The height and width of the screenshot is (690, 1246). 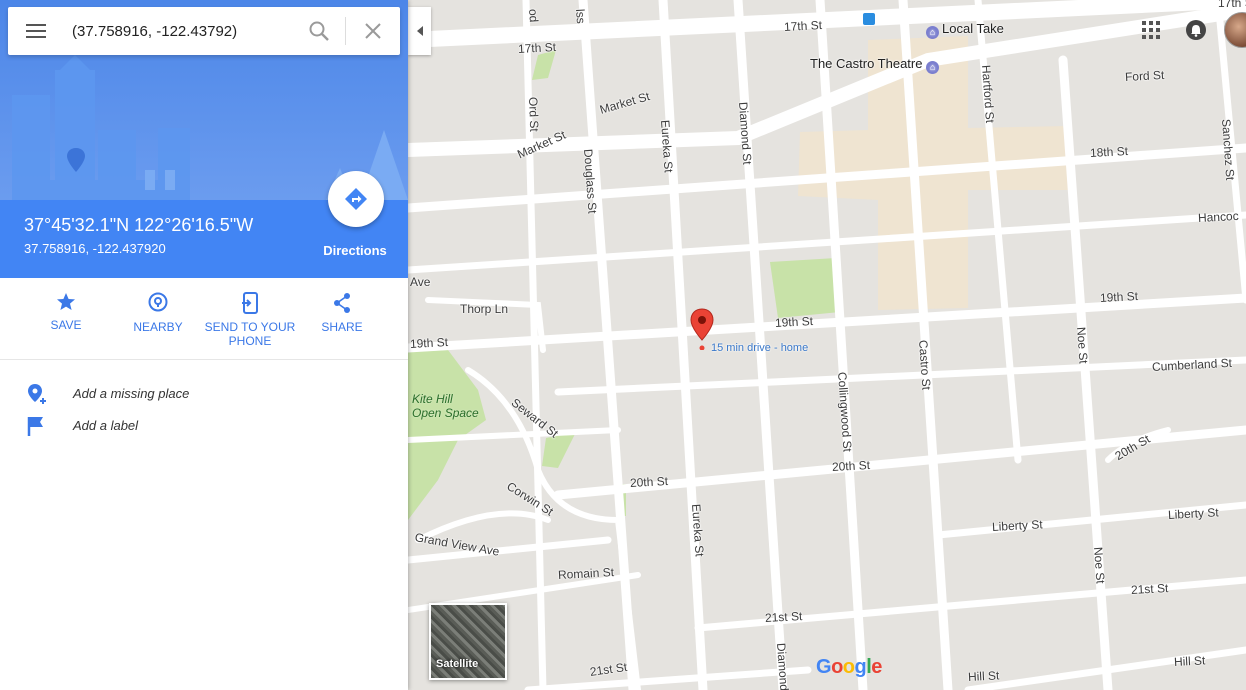 I want to click on poi-castro-theatre: The Castro Theatre ⌂, so click(x=876, y=65).